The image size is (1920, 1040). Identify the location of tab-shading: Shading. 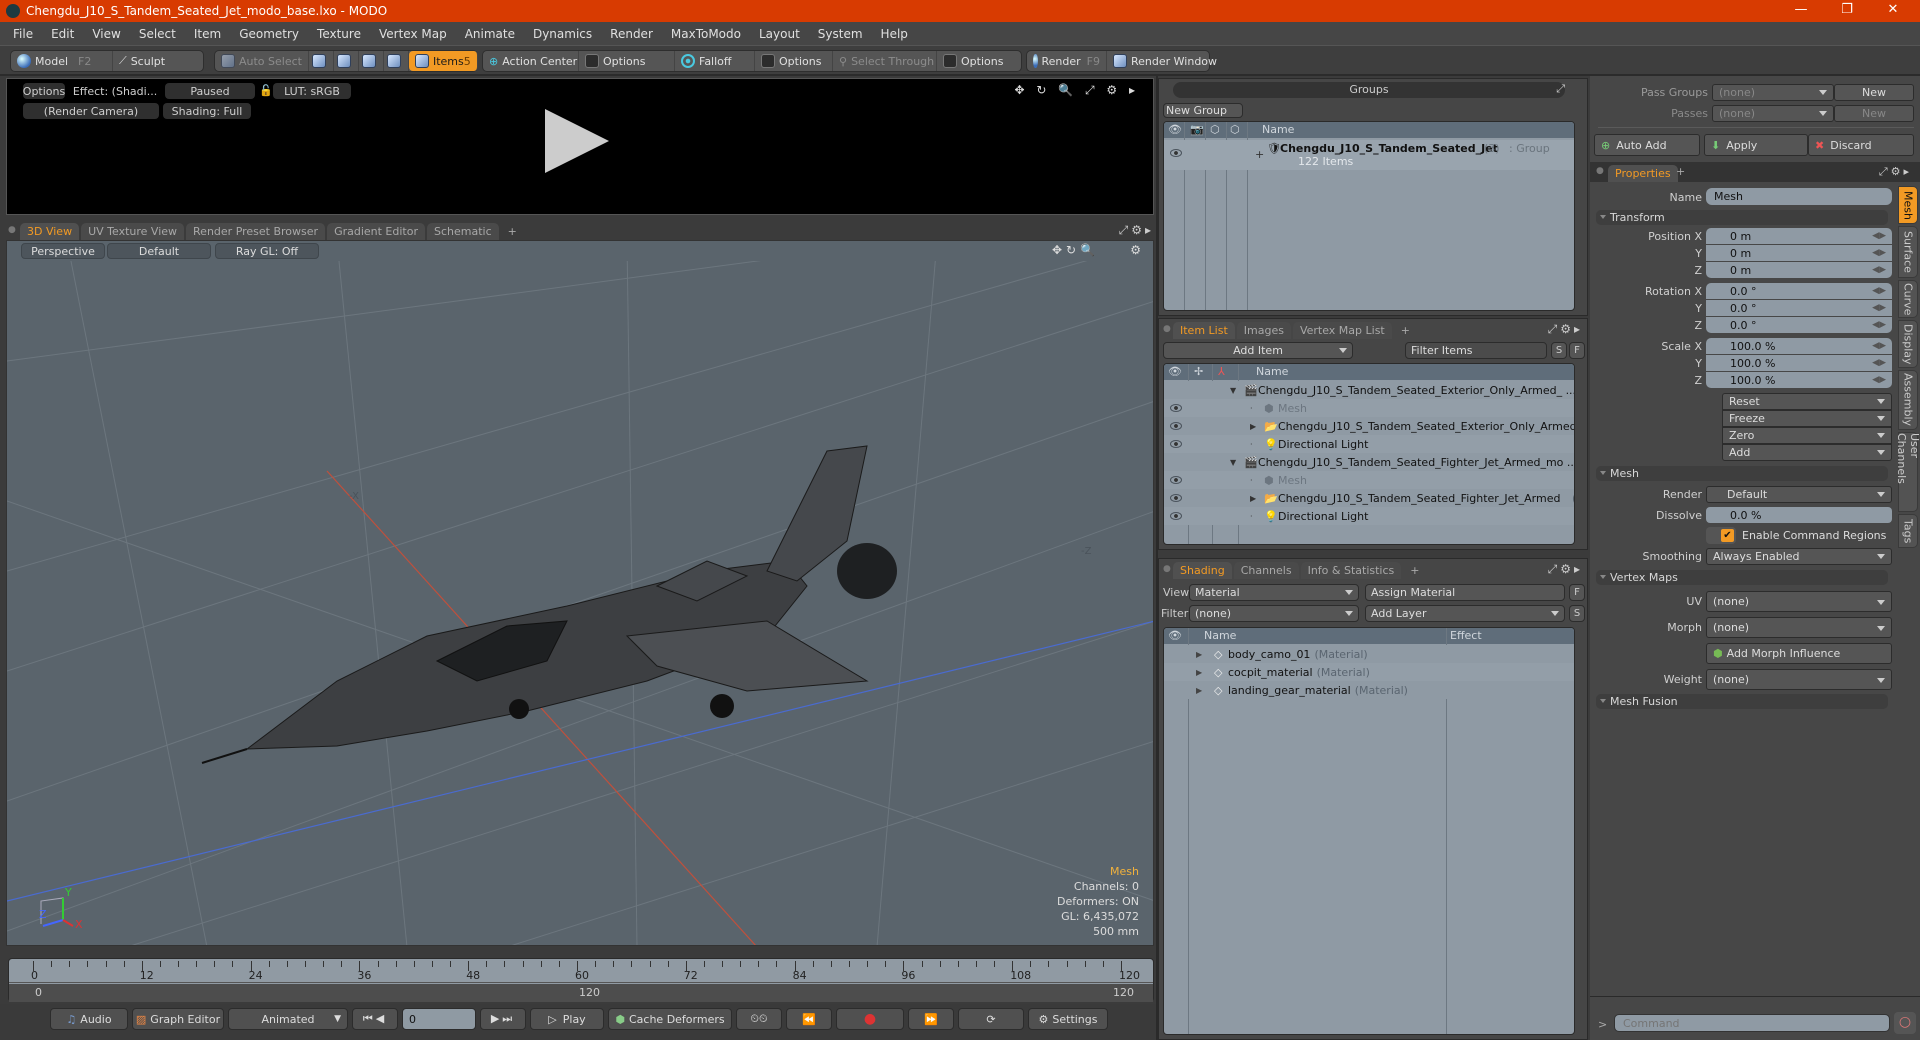
(1202, 570).